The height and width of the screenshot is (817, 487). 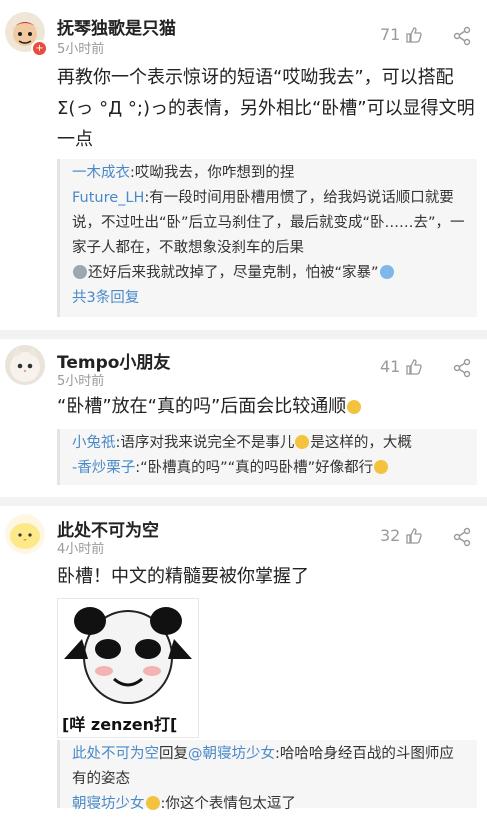 I want to click on reply-author: 朝寝坊少女, so click(x=108, y=804).